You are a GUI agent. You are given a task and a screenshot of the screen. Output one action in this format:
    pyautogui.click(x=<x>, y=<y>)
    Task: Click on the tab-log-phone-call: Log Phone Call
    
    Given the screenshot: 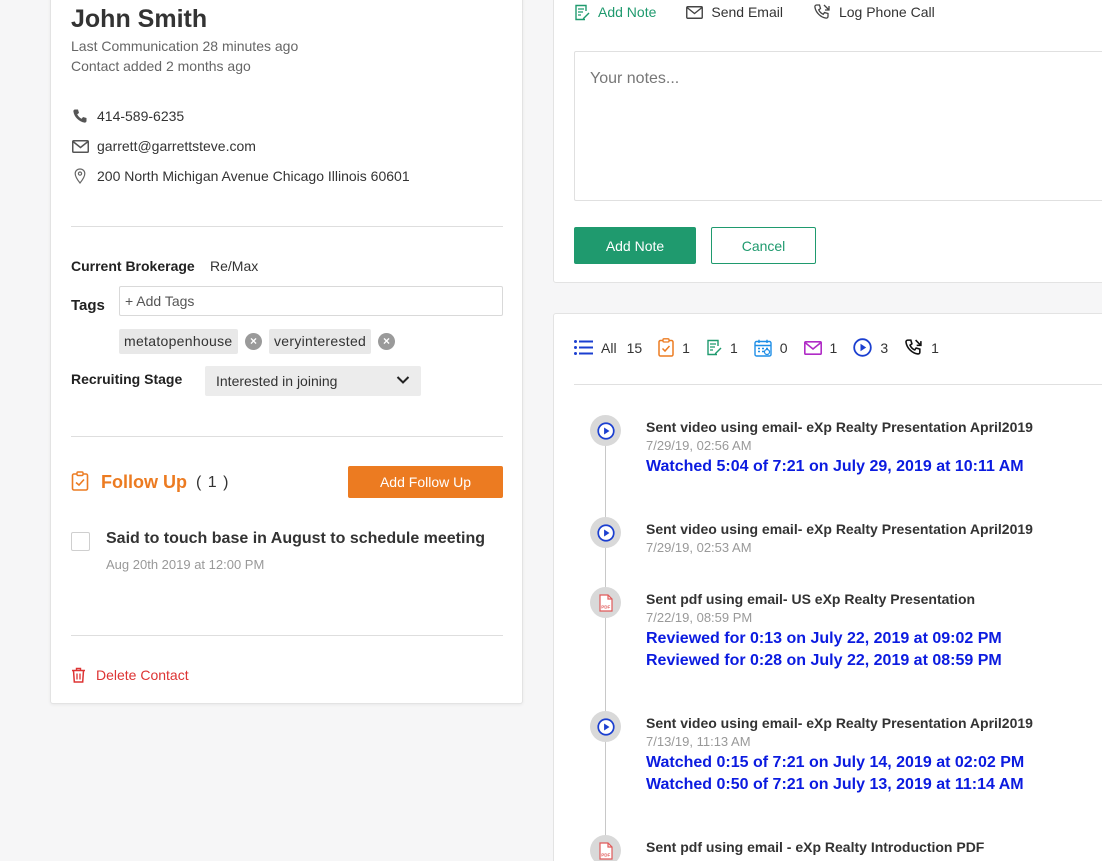 What is the action you would take?
    pyautogui.click(x=874, y=12)
    